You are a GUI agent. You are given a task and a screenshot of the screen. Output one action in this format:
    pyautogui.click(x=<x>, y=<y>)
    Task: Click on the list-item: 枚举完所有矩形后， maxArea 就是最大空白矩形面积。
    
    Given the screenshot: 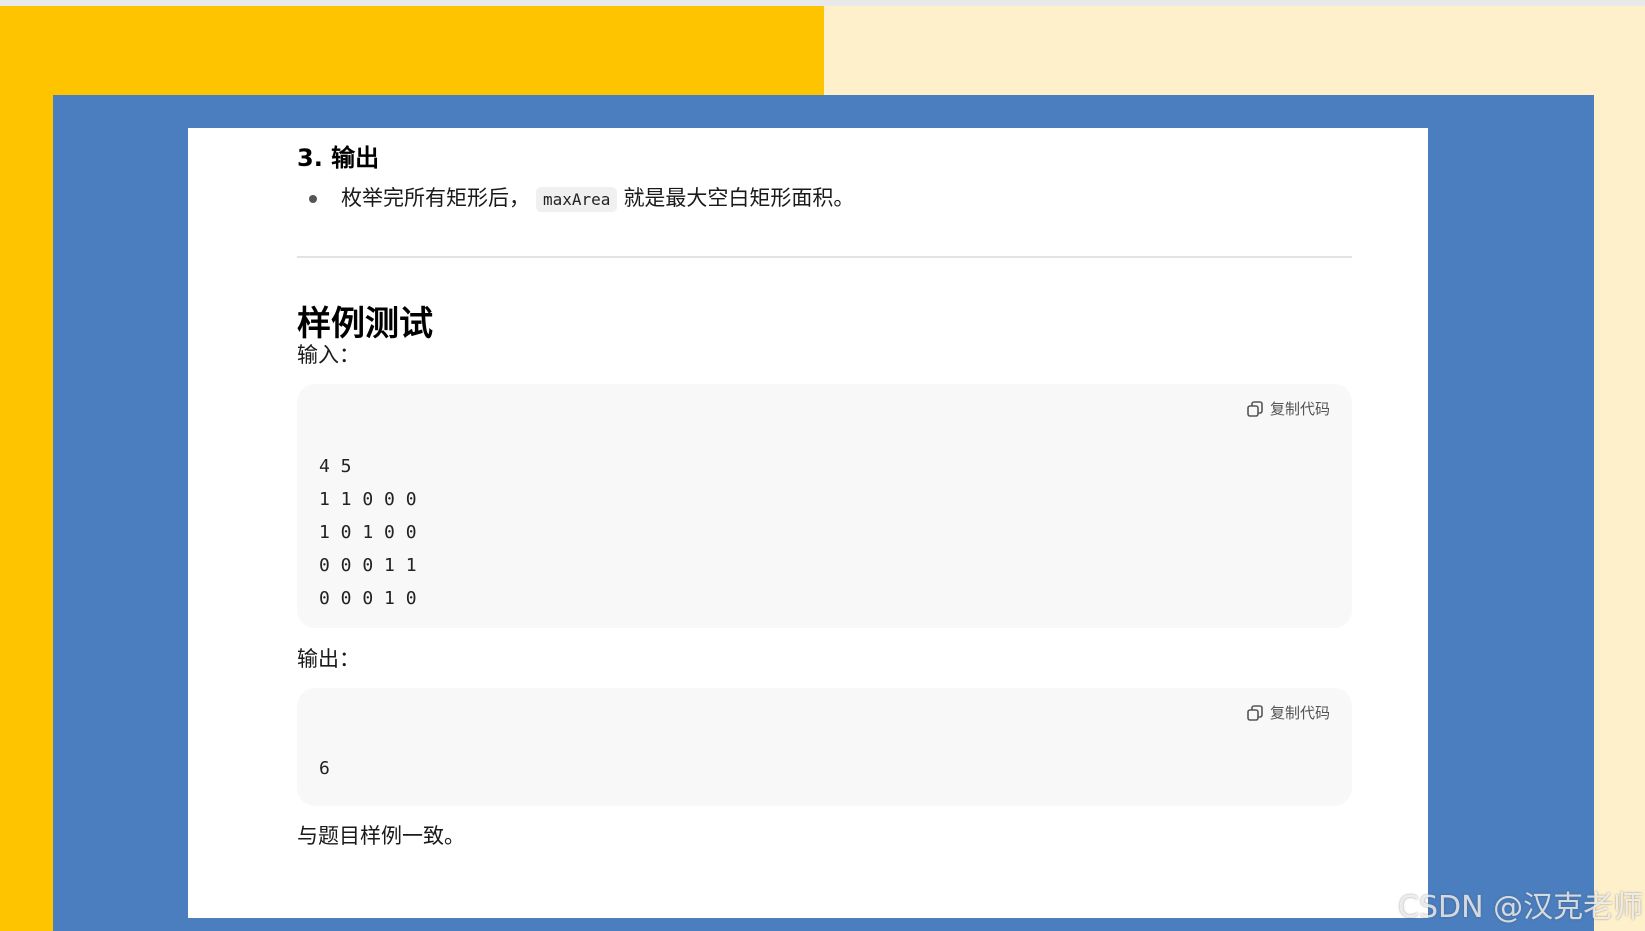 What is the action you would take?
    pyautogui.click(x=824, y=199)
    